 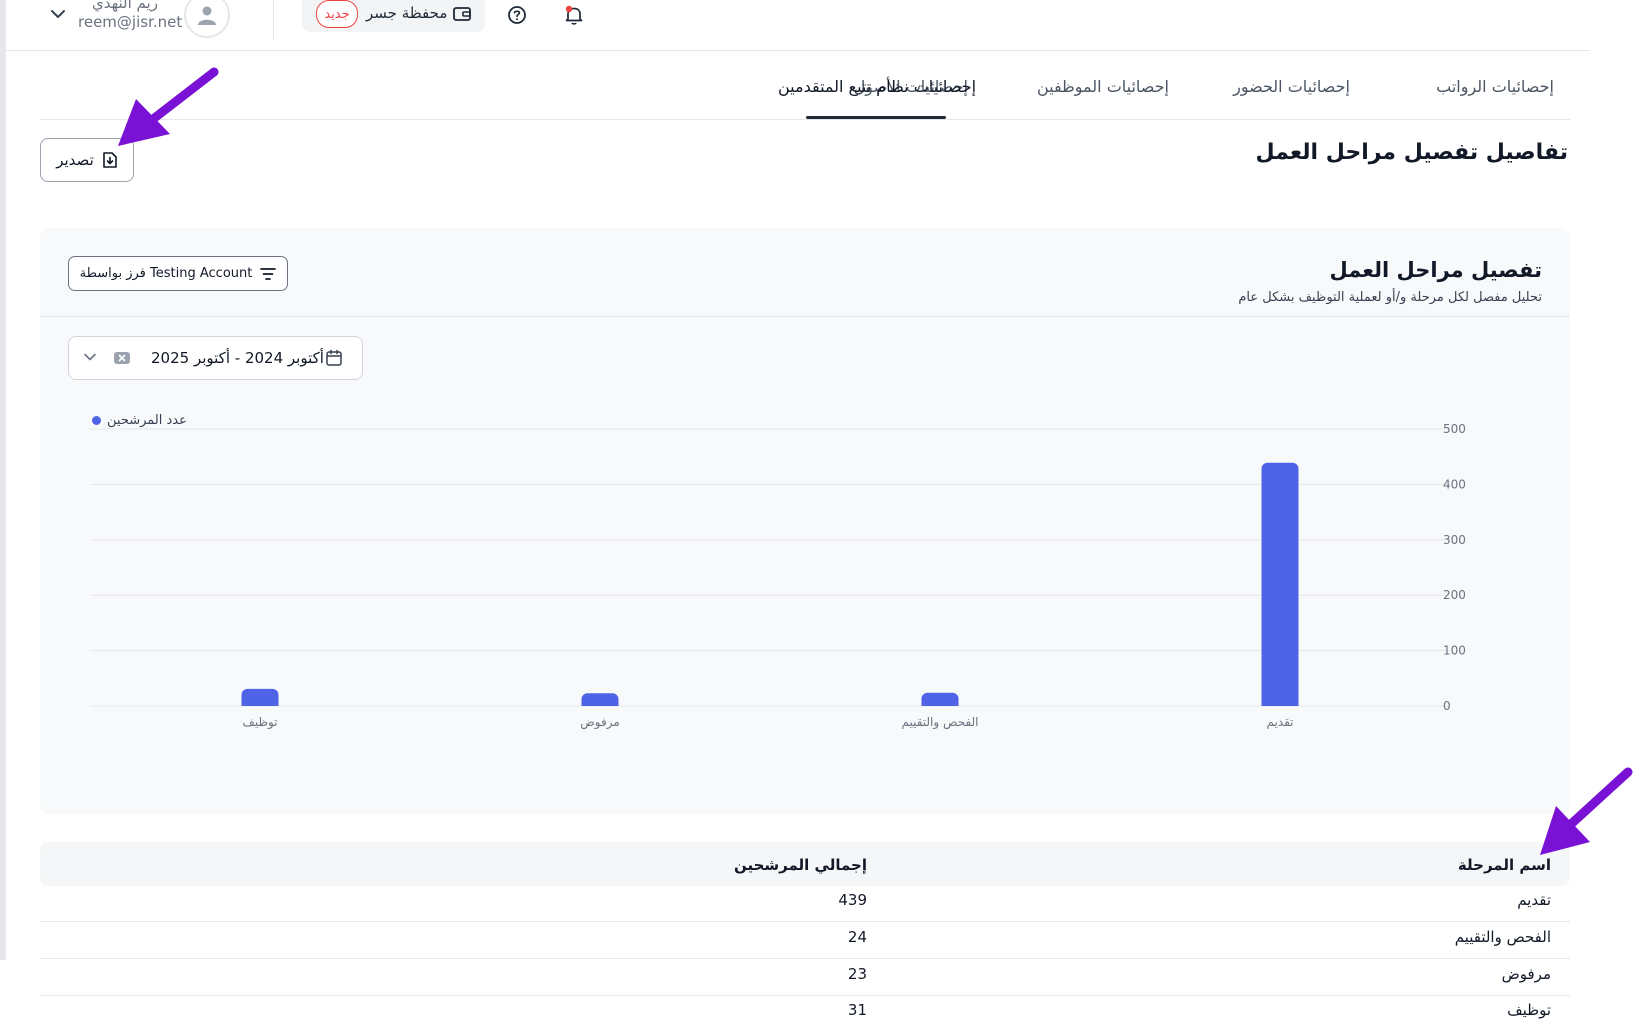 What do you see at coordinates (334, 357) in the screenshot?
I see `calendar-icon` at bounding box center [334, 357].